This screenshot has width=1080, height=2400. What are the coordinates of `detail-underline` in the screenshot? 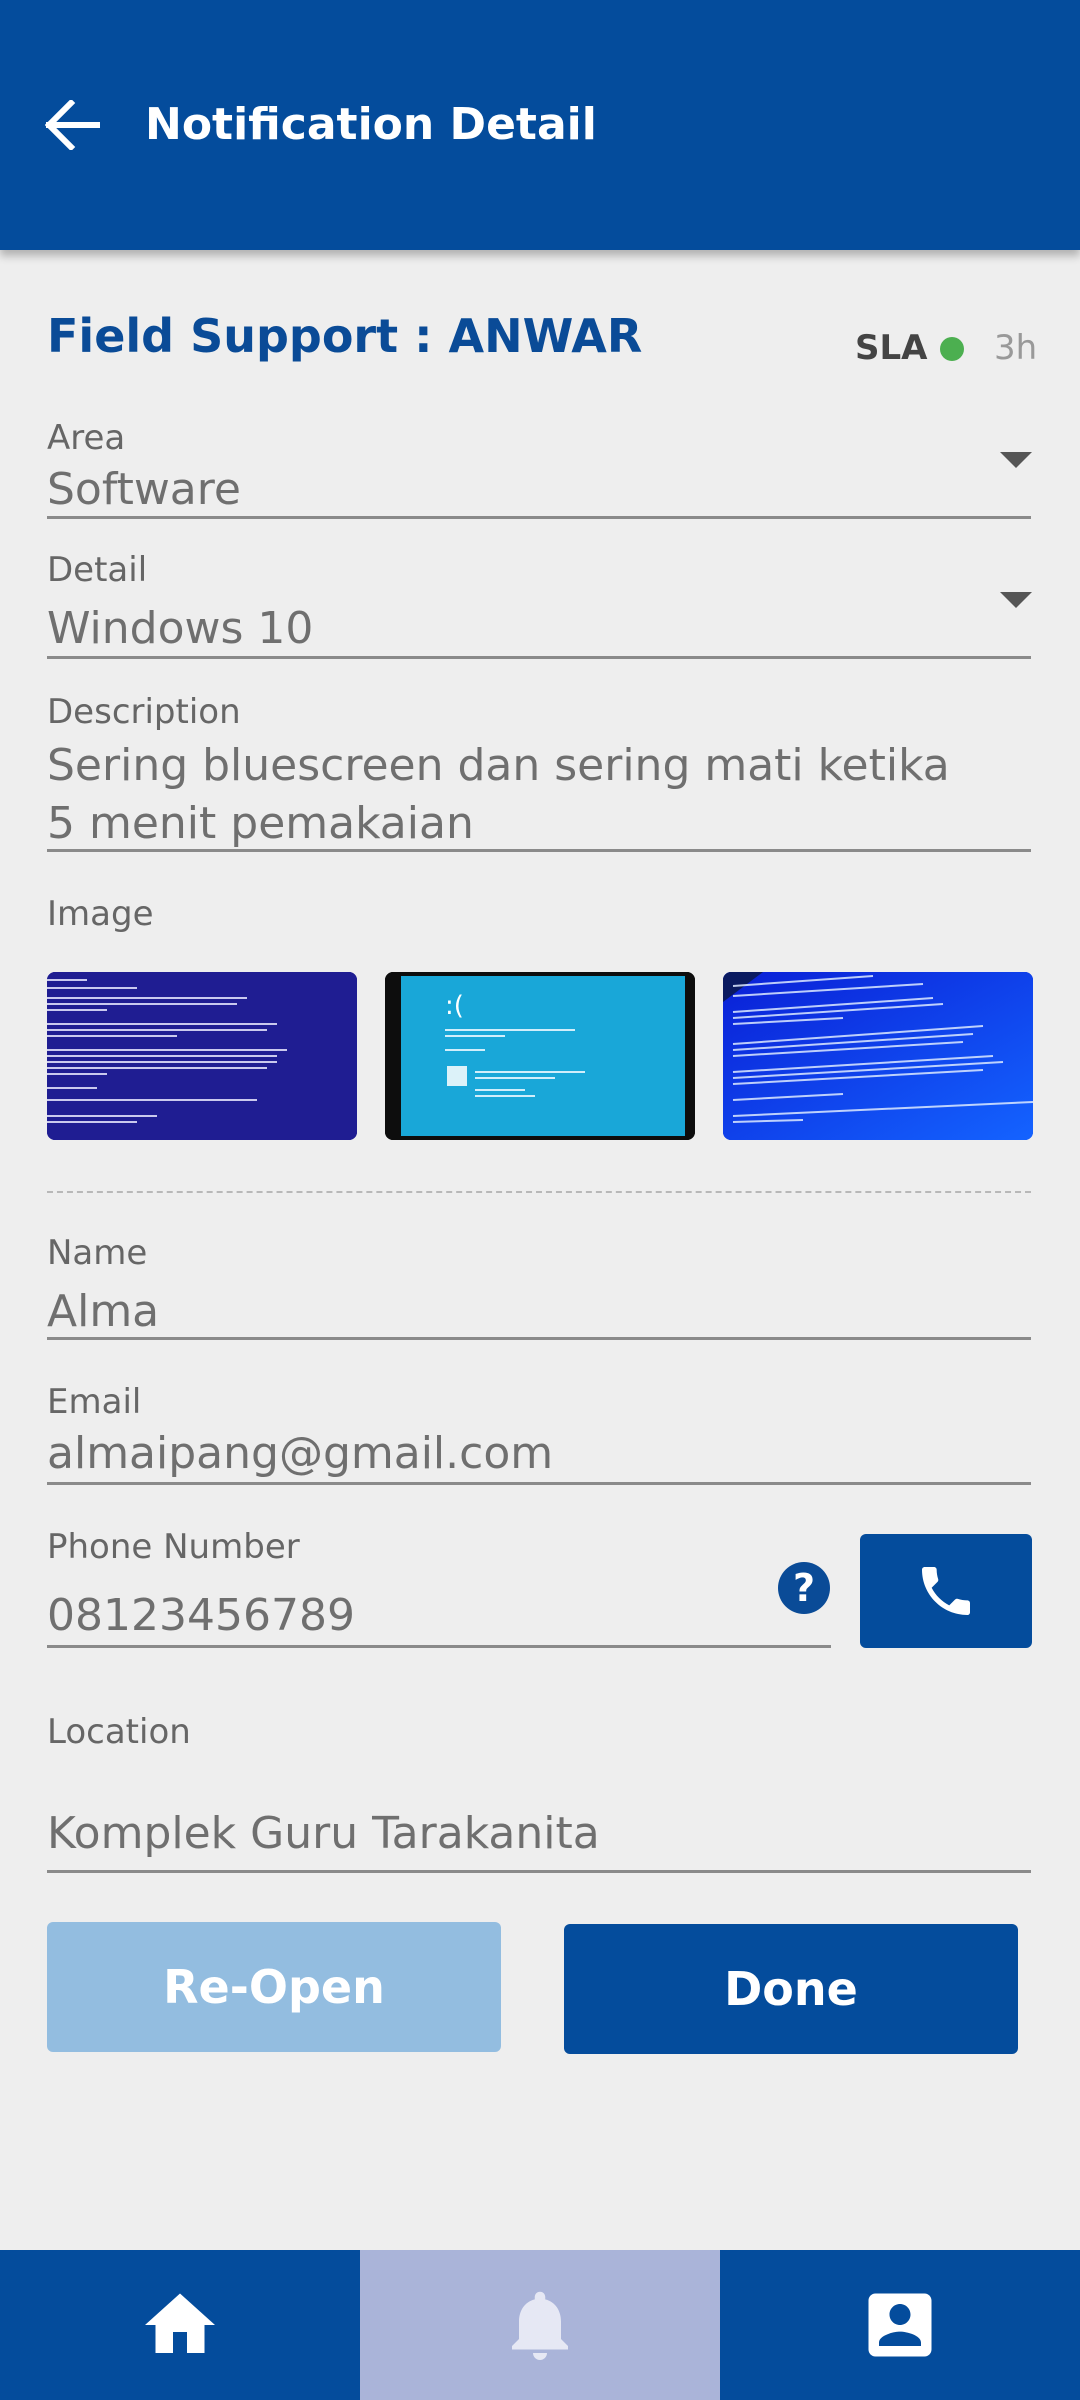 It's located at (539, 657).